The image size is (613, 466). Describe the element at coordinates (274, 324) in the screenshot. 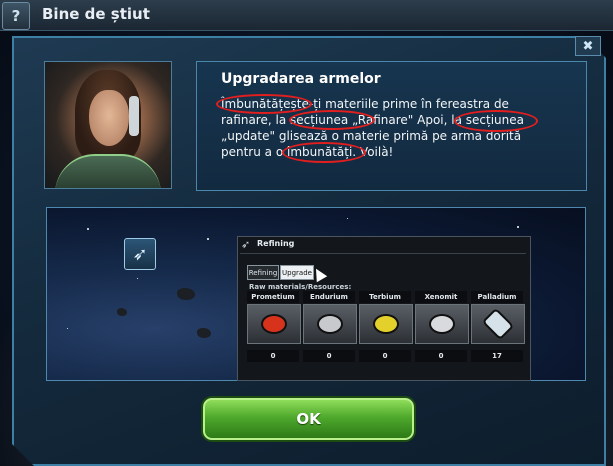

I see `prometium-icon` at that location.